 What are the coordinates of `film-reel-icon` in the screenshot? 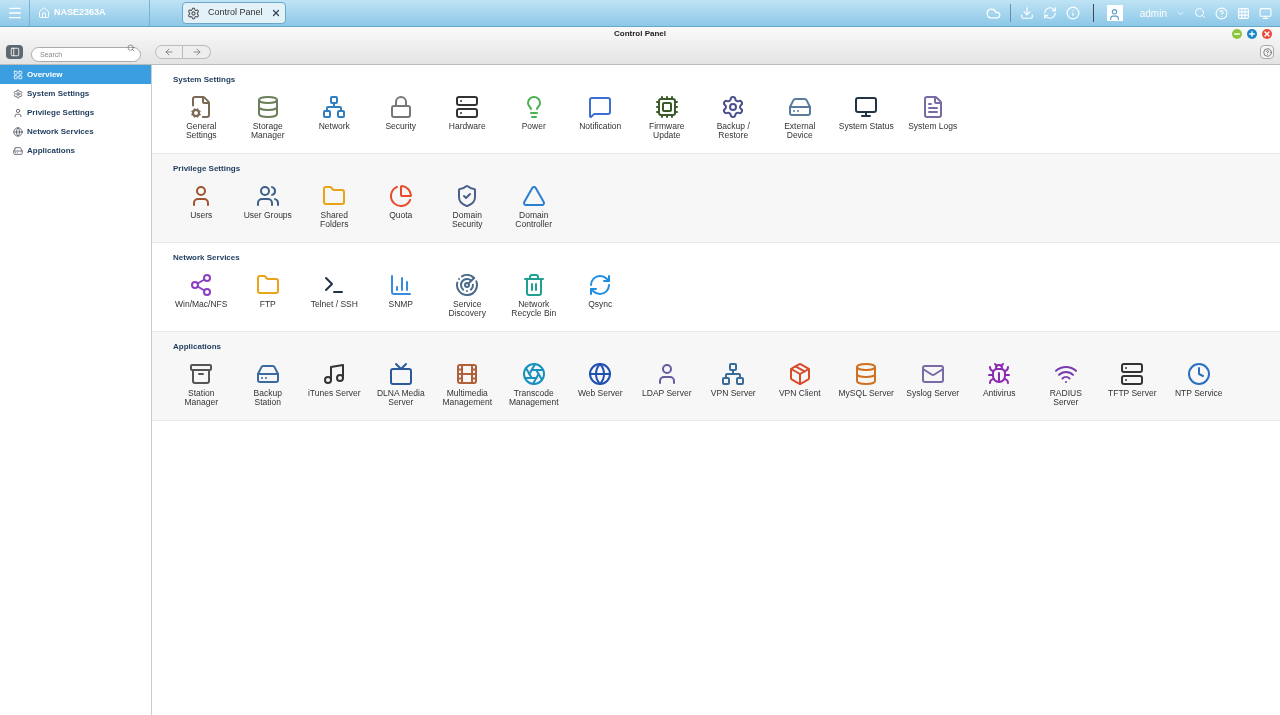 It's located at (467, 374).